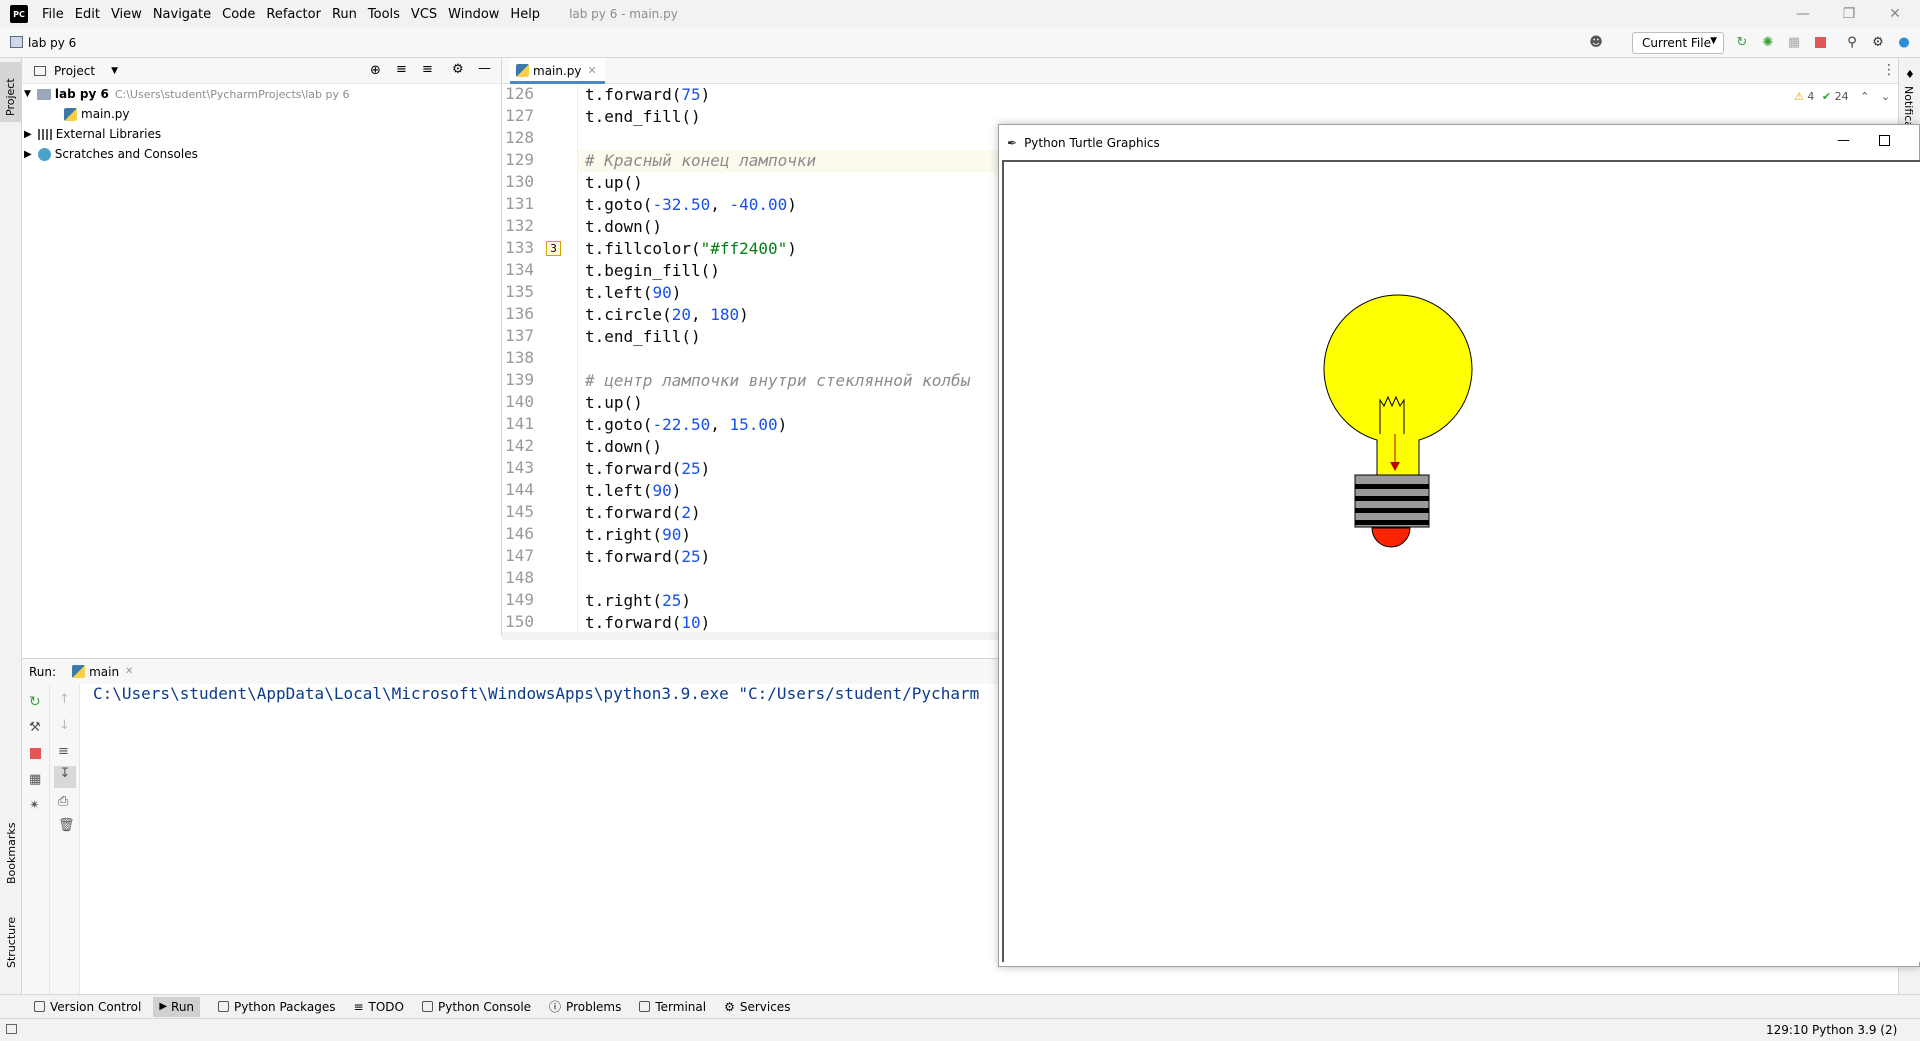 The width and height of the screenshot is (1920, 1041). Describe the element at coordinates (519, 335) in the screenshot. I see `line-number: 137` at that location.